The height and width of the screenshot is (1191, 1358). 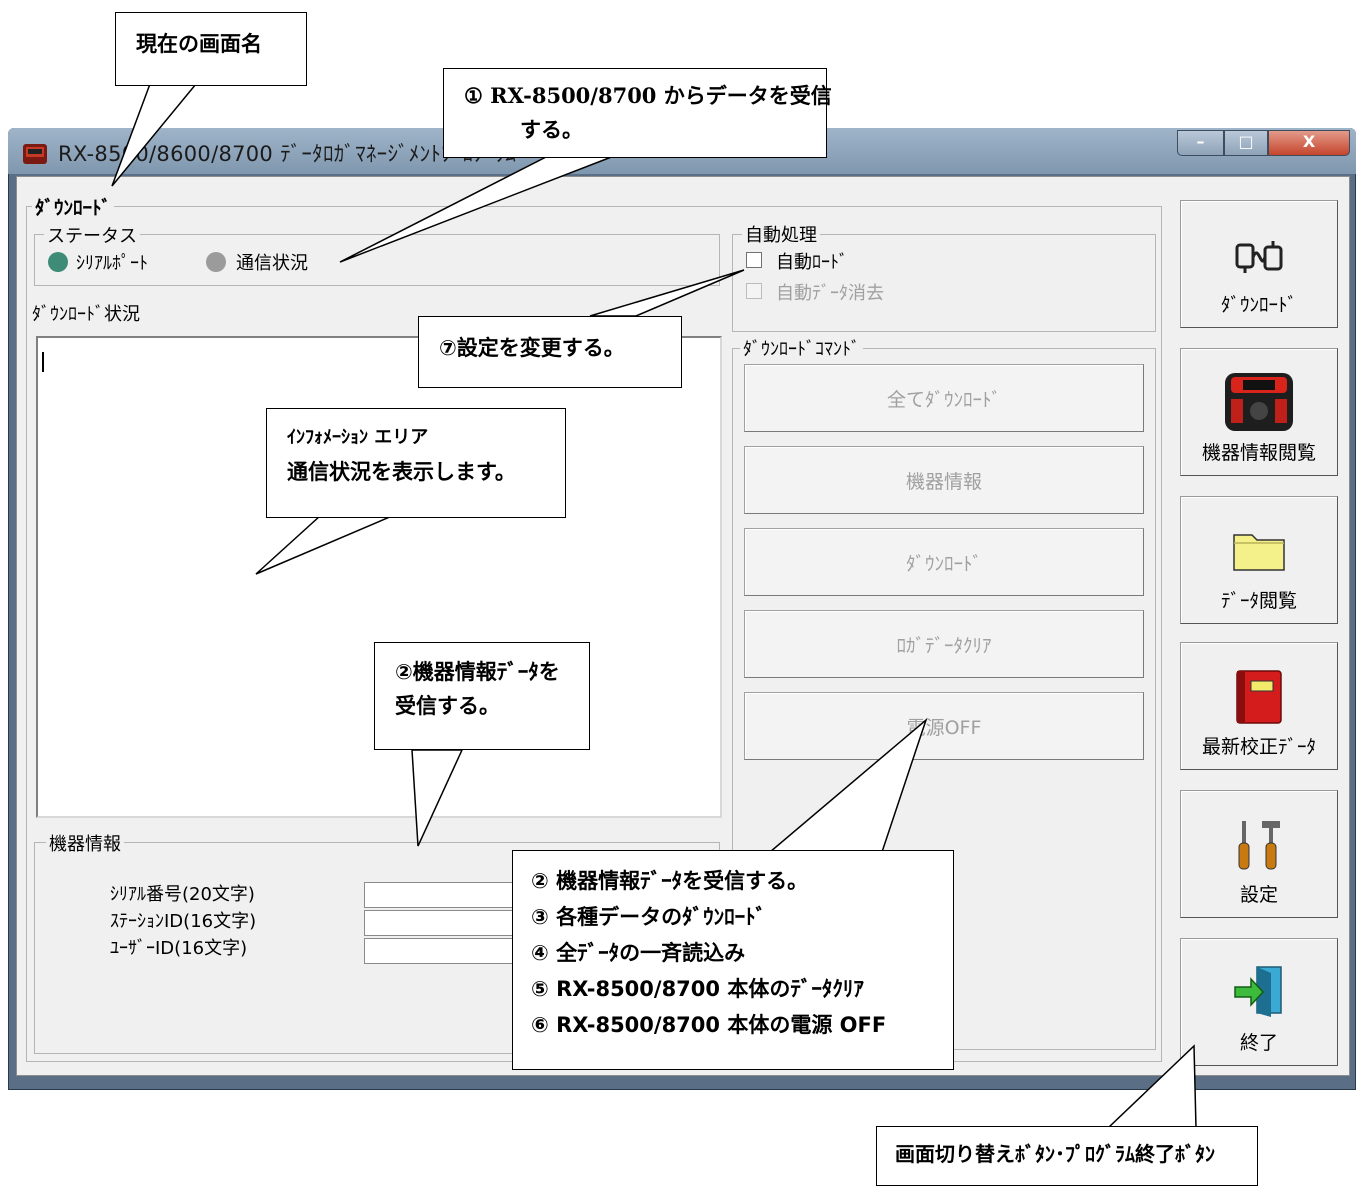 I want to click on callout-info-line2: 通信状況を表示します。, so click(x=401, y=472).